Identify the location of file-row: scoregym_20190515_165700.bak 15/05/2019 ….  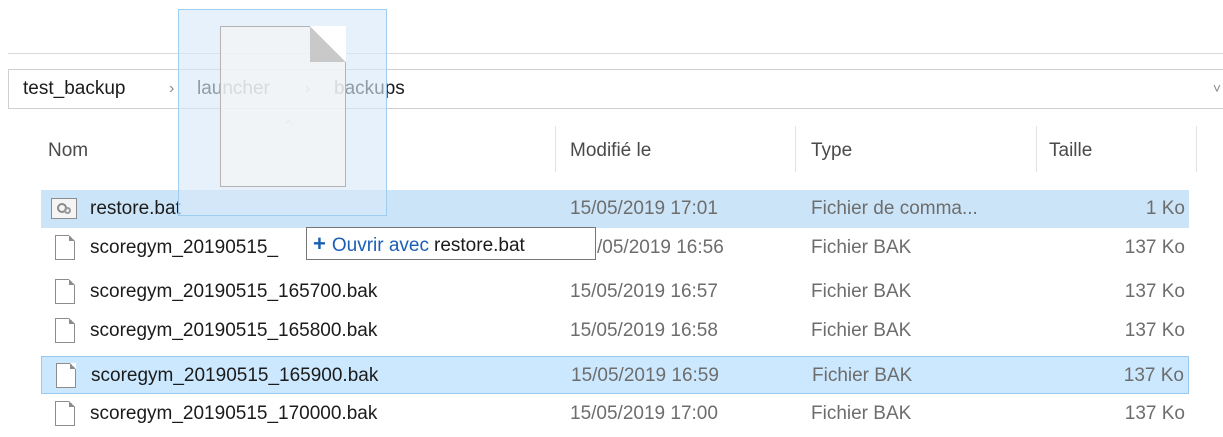
(615, 292).